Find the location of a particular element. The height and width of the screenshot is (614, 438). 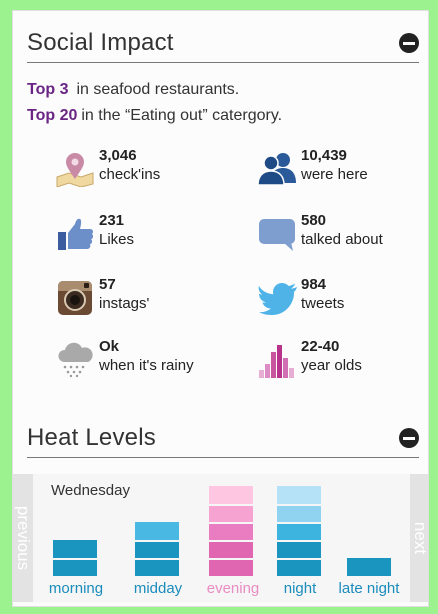

heat-levels-title: Heat Levels is located at coordinates (91, 437).